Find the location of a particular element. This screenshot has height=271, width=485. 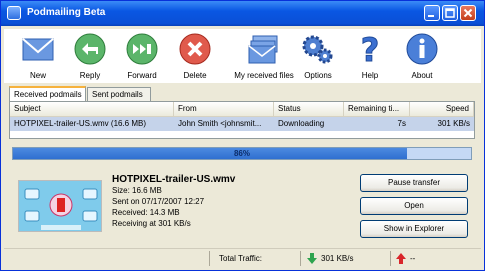

question-mark-icon: ? is located at coordinates (370, 50).